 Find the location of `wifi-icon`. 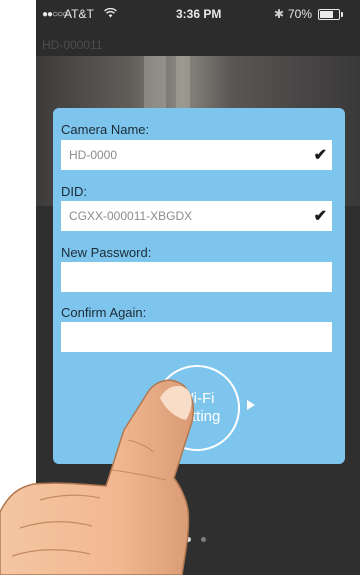

wifi-icon is located at coordinates (110, 14).